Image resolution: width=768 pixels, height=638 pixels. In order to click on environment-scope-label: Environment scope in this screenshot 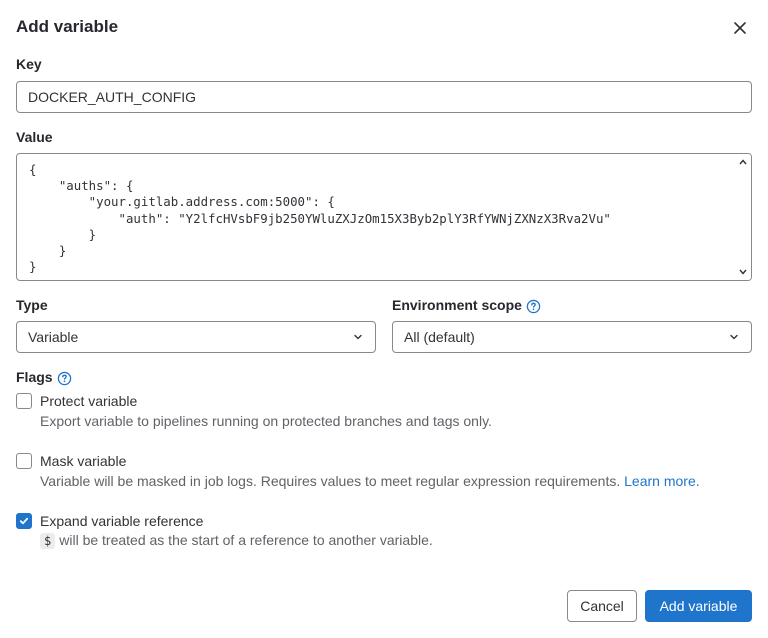, I will do `click(466, 305)`.